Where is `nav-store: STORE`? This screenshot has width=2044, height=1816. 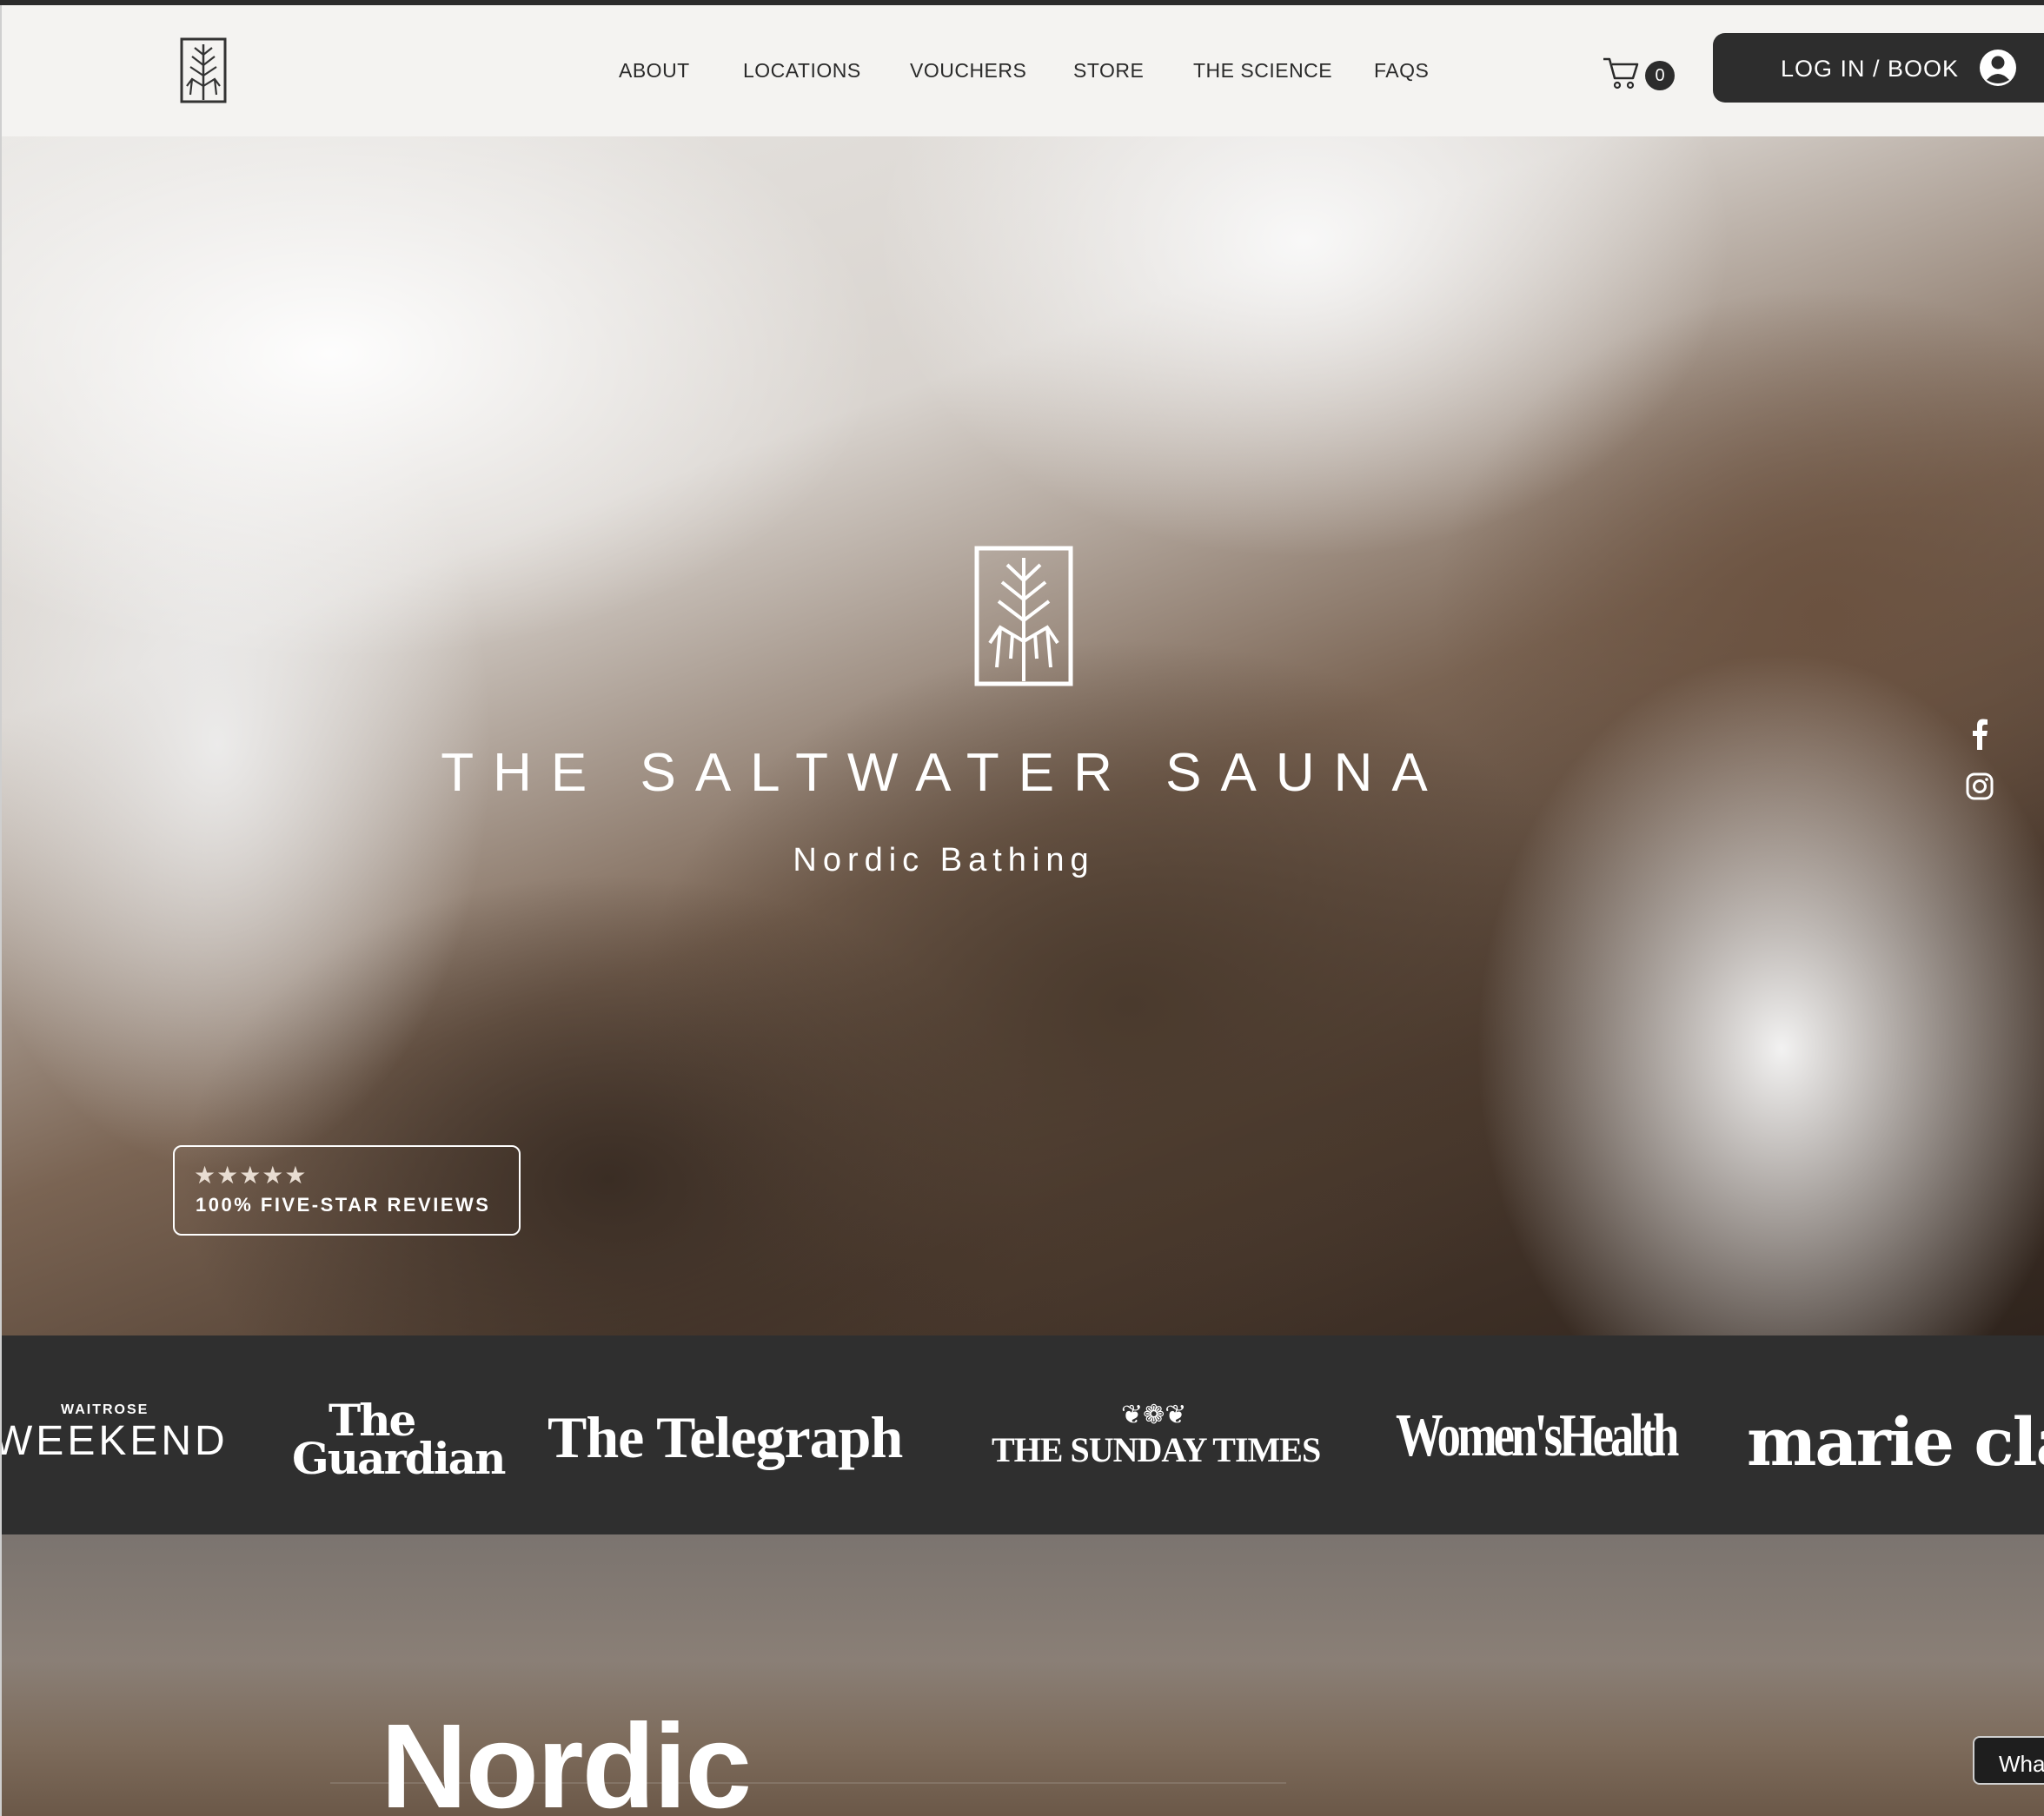 nav-store: STORE is located at coordinates (1108, 71).